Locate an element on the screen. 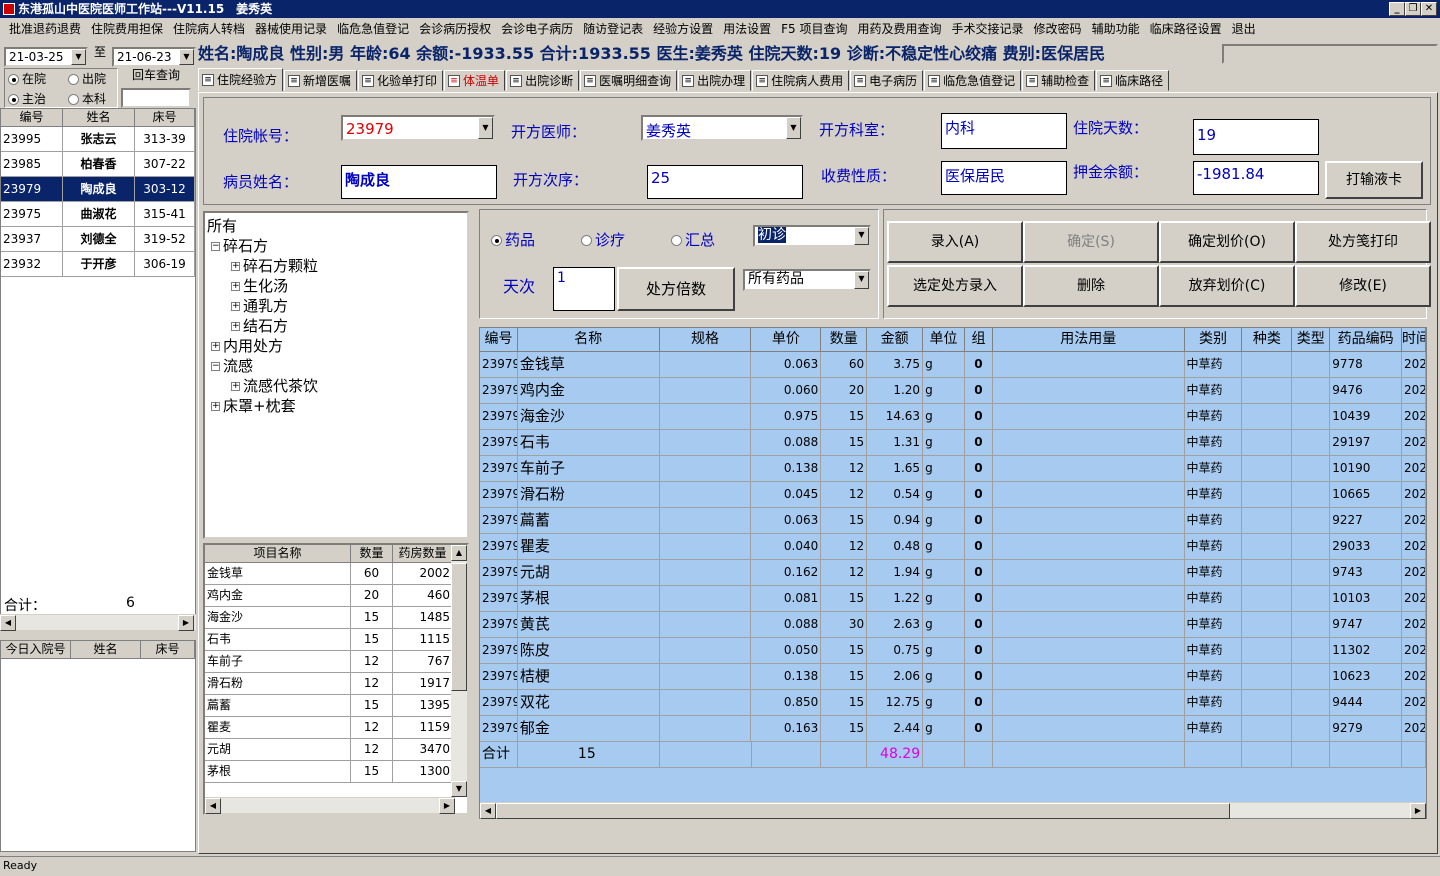 This screenshot has height=876, width=1440. radio-main: 主治 is located at coordinates (27, 98).